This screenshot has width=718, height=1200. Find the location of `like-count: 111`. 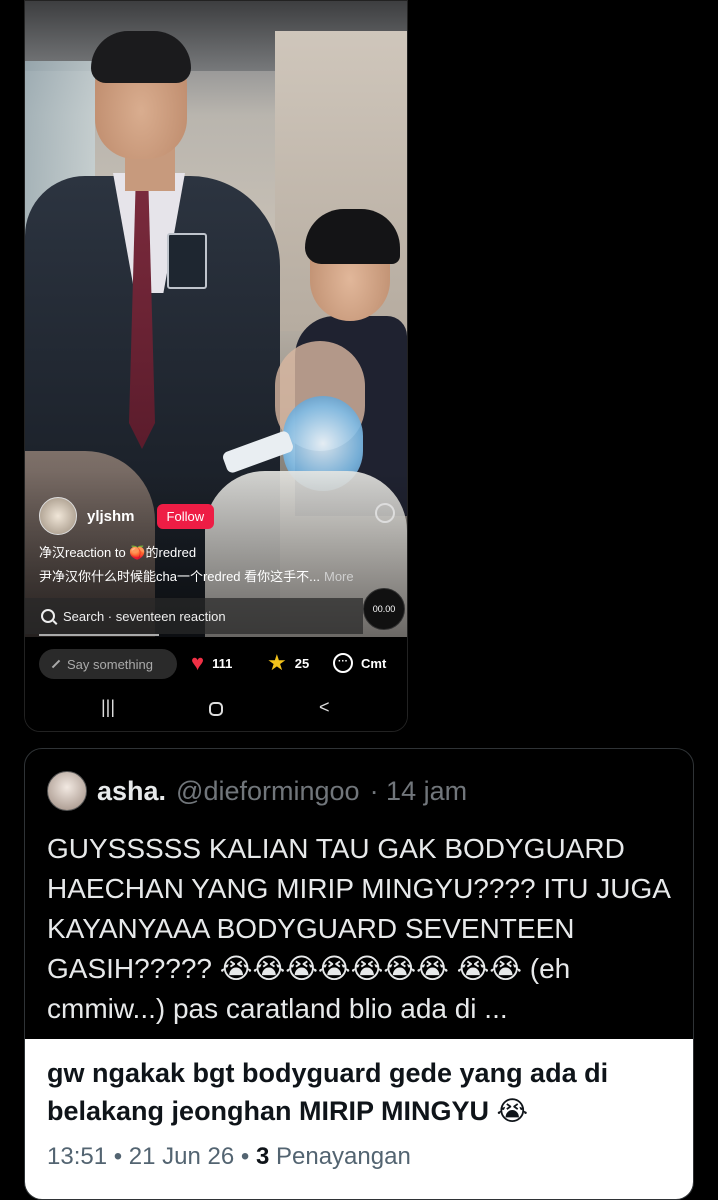

like-count: 111 is located at coordinates (222, 663).